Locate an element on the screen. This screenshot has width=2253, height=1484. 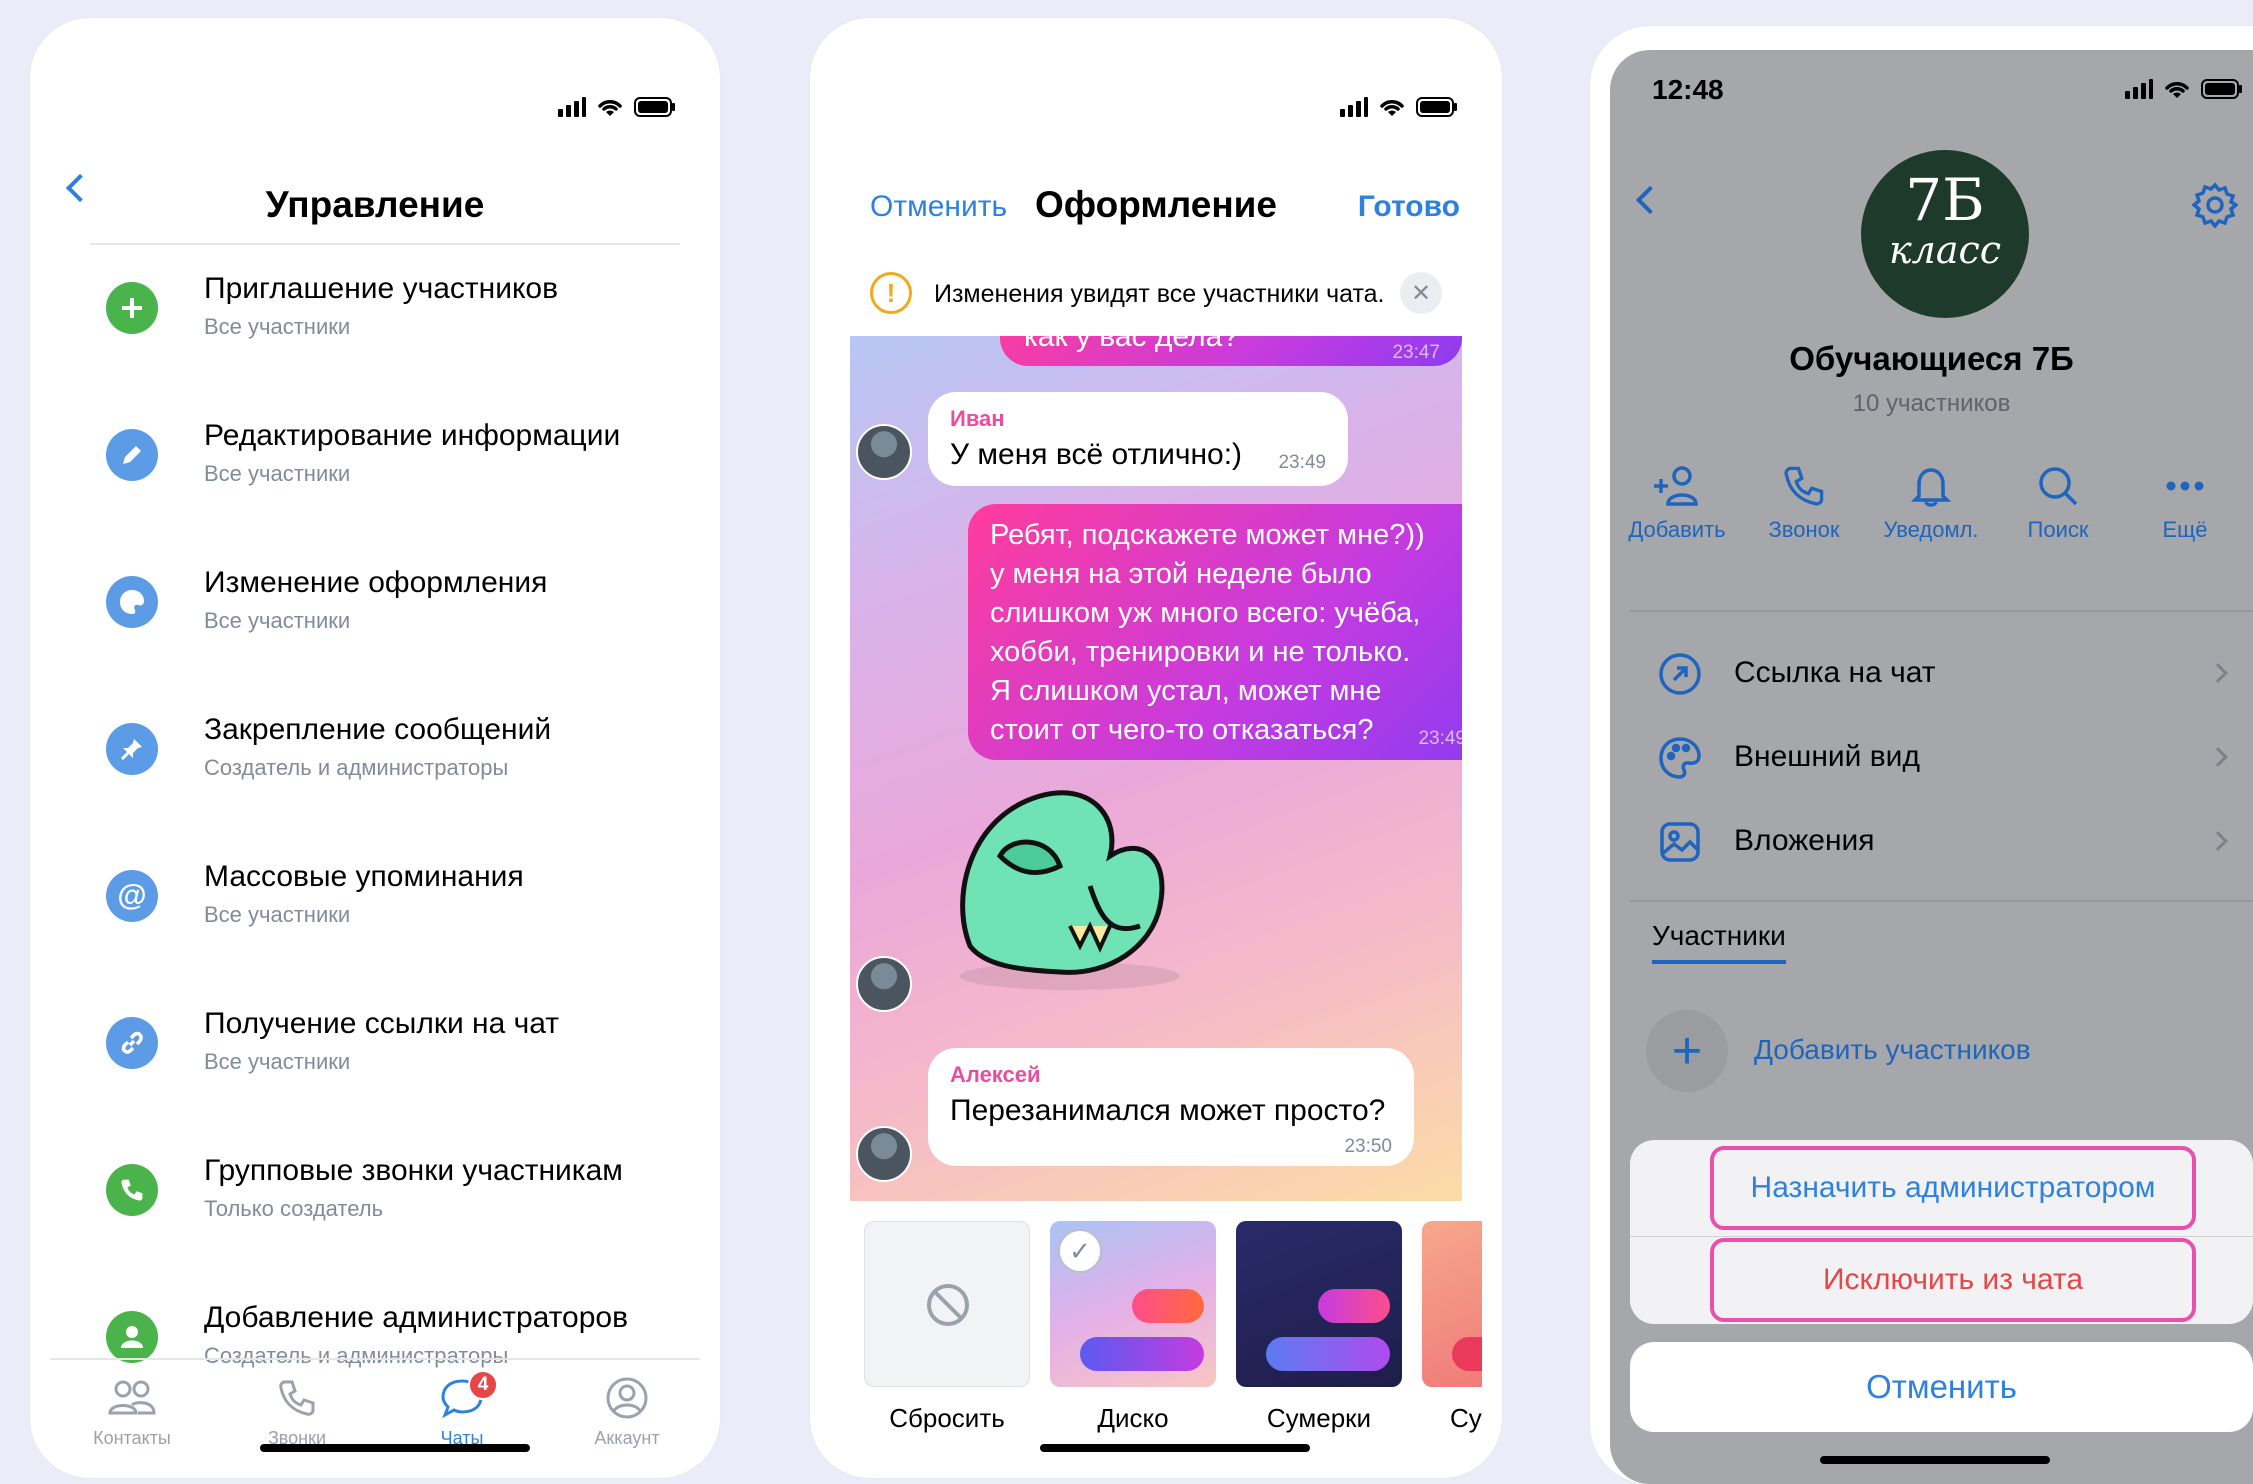
message-line: Ребят, подскажете может мне?)) is located at coordinates (1207, 535).